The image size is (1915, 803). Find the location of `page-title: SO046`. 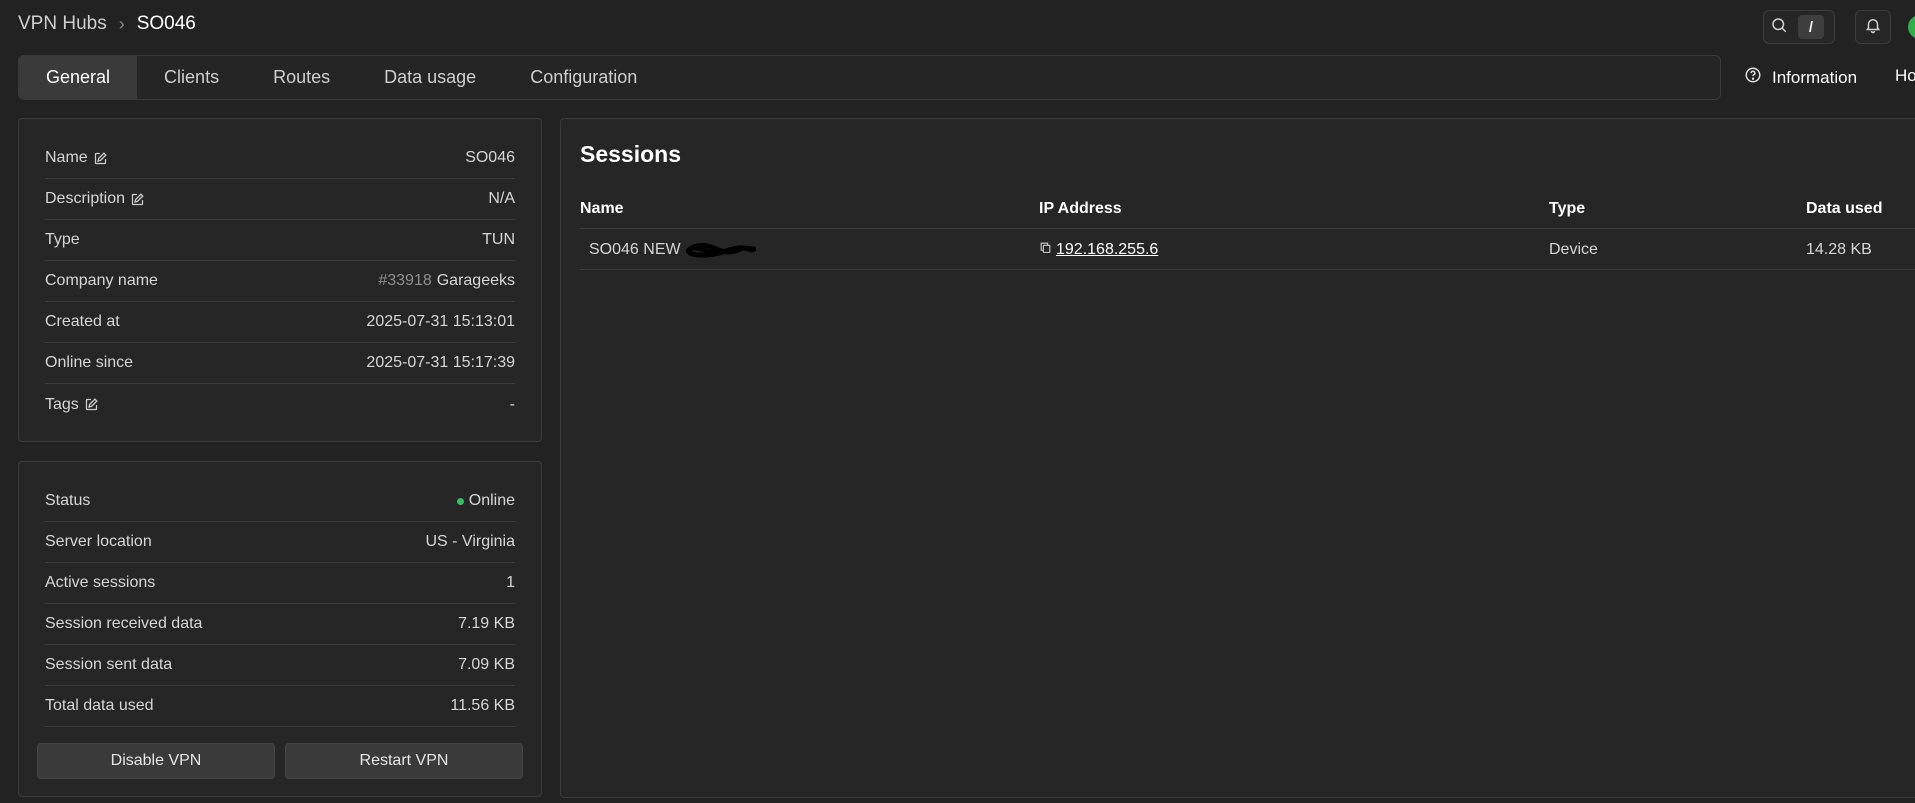

page-title: SO046 is located at coordinates (166, 23).